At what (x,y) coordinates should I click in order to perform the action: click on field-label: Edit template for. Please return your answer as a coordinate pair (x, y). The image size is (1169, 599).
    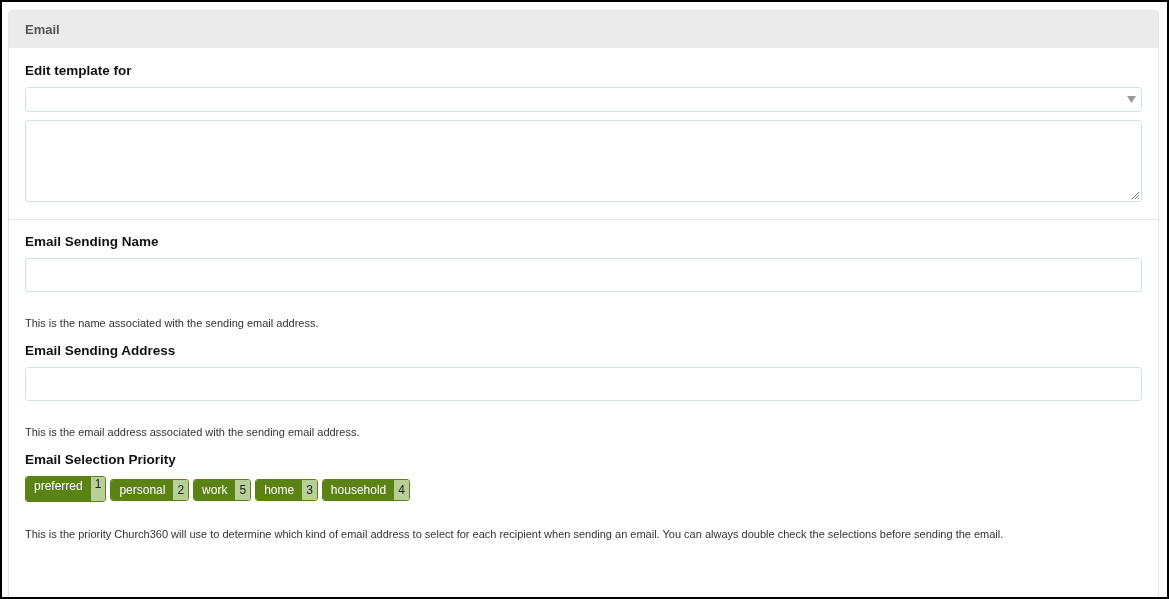
    Looking at the image, I should click on (79, 70).